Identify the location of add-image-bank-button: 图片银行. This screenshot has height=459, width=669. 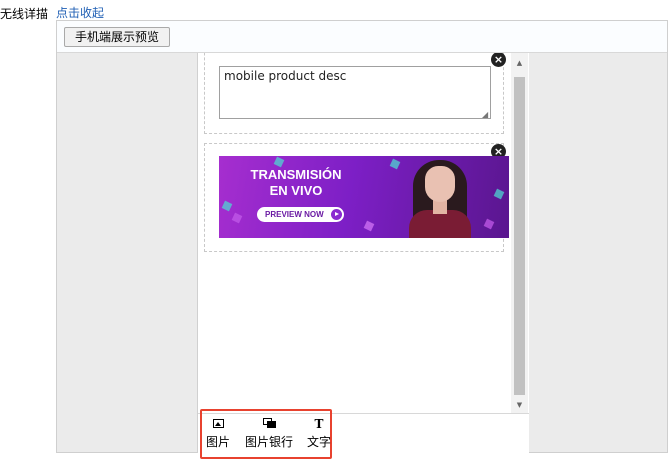
(269, 433).